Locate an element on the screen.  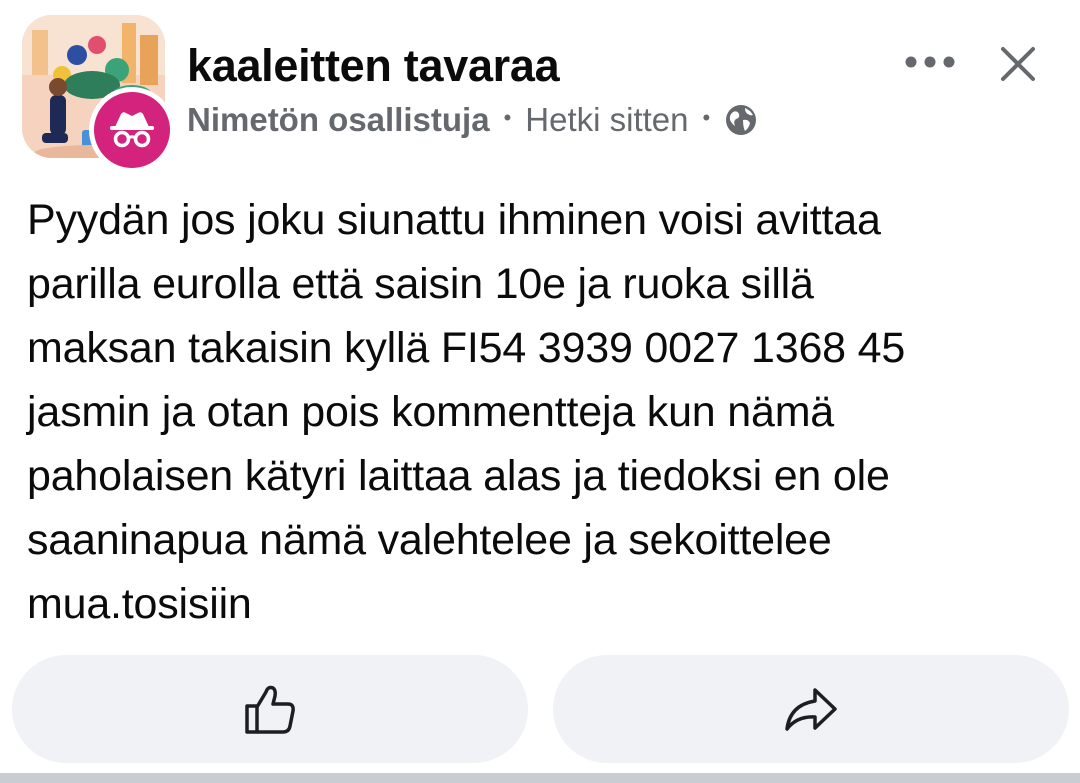
globe-icon is located at coordinates (741, 120).